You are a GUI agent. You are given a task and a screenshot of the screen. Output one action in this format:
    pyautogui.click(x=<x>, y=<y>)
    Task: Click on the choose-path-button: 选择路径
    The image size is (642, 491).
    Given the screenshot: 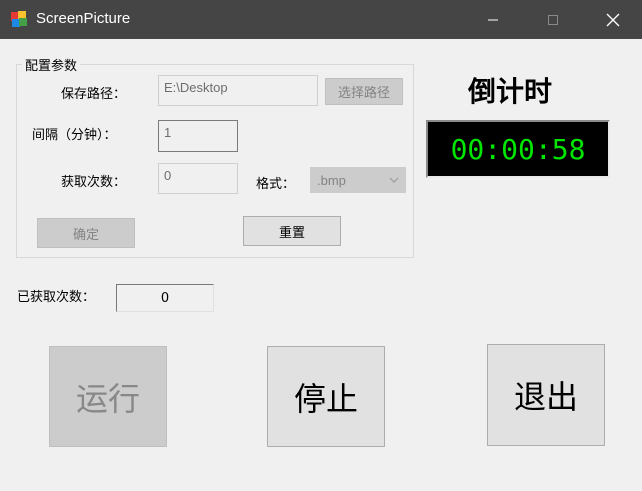 What is the action you would take?
    pyautogui.click(x=364, y=91)
    